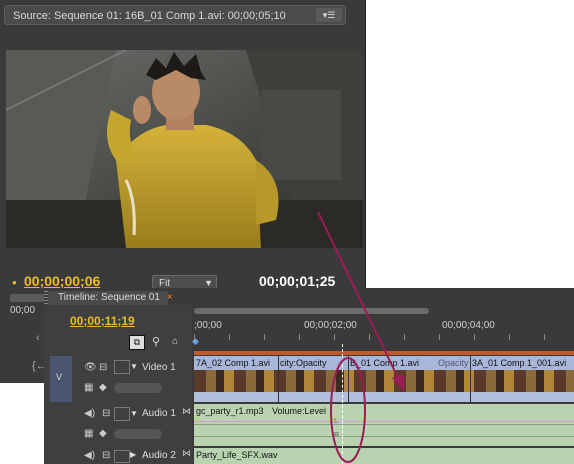  What do you see at coordinates (359, 297) in the screenshot?
I see `callout-arrow-line` at bounding box center [359, 297].